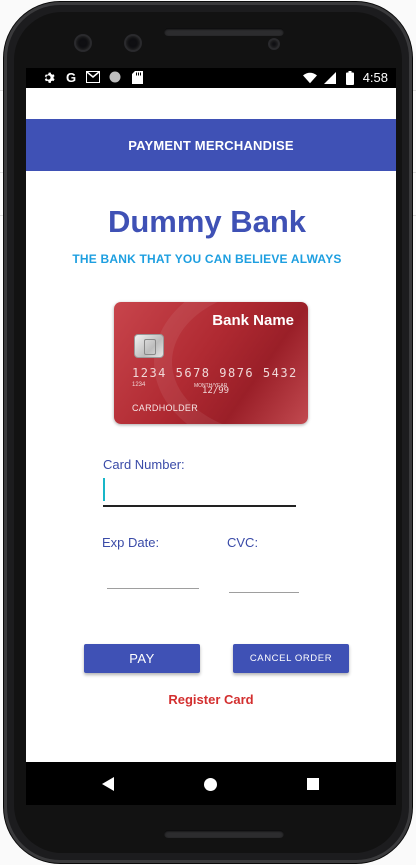 Image resolution: width=416 pixels, height=865 pixels. What do you see at coordinates (93, 77) in the screenshot?
I see `gmail-icon` at bounding box center [93, 77].